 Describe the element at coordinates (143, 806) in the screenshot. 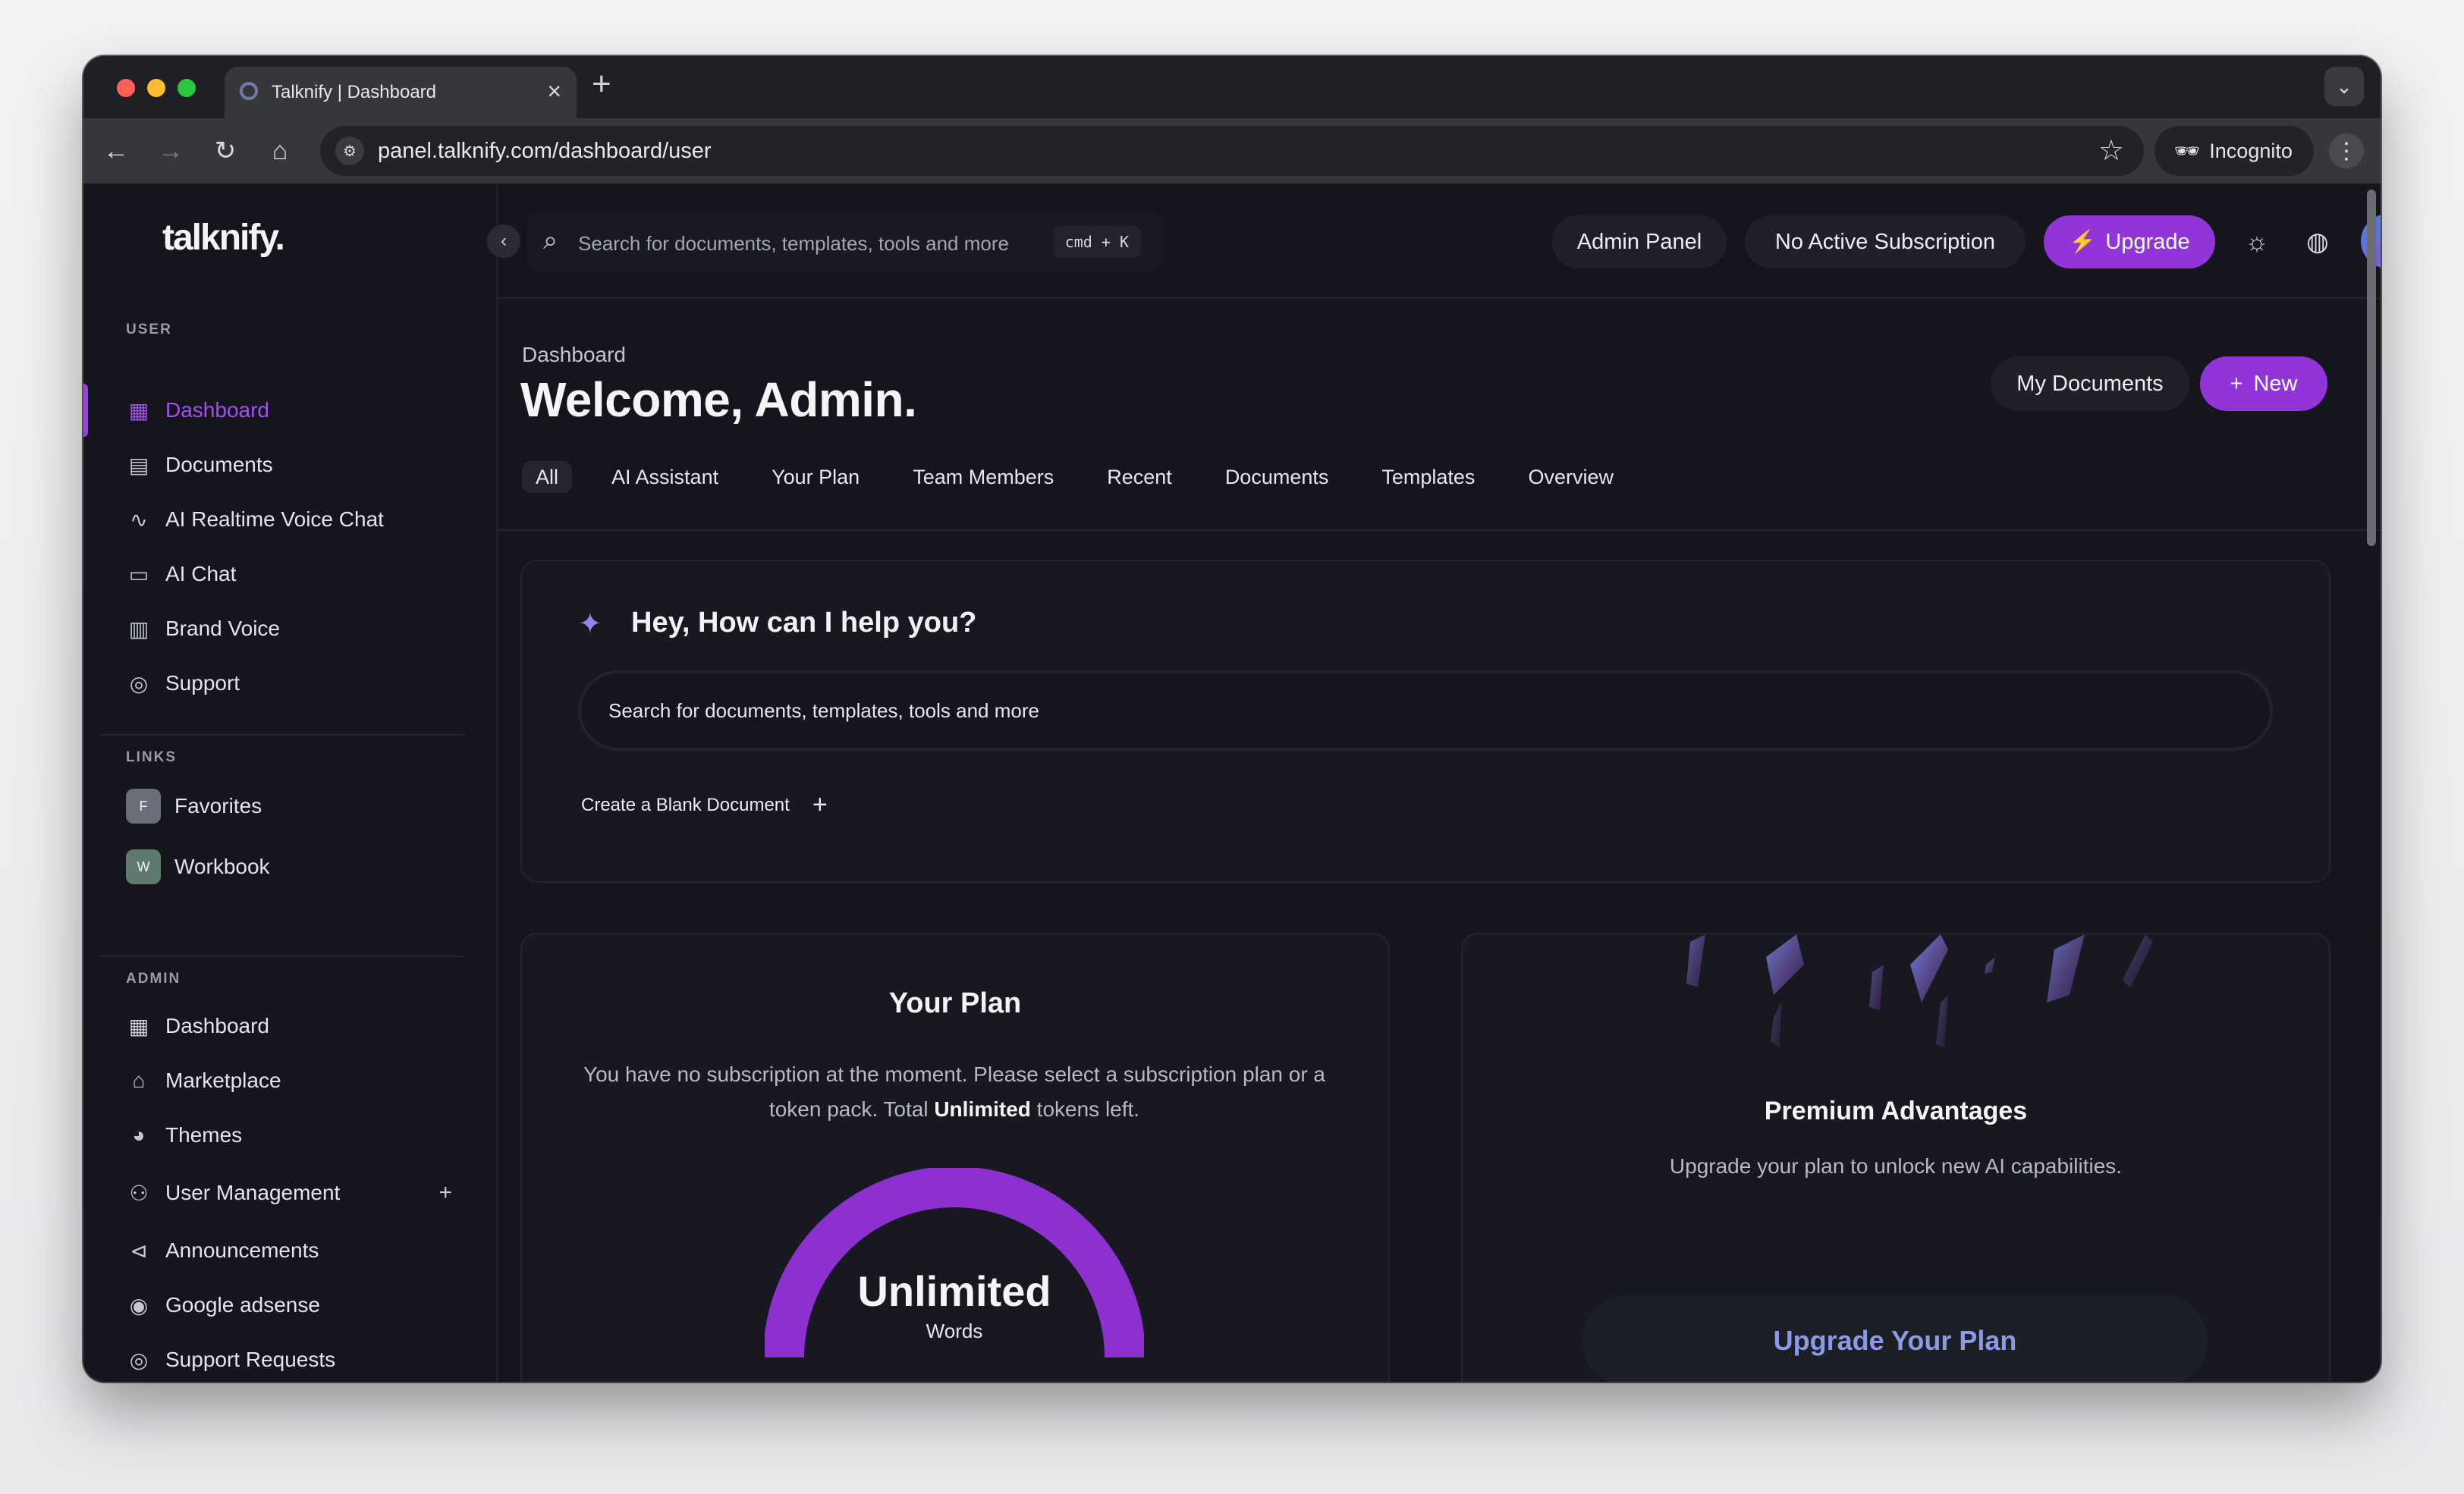

I see `favorites-letter-icon: F` at that location.